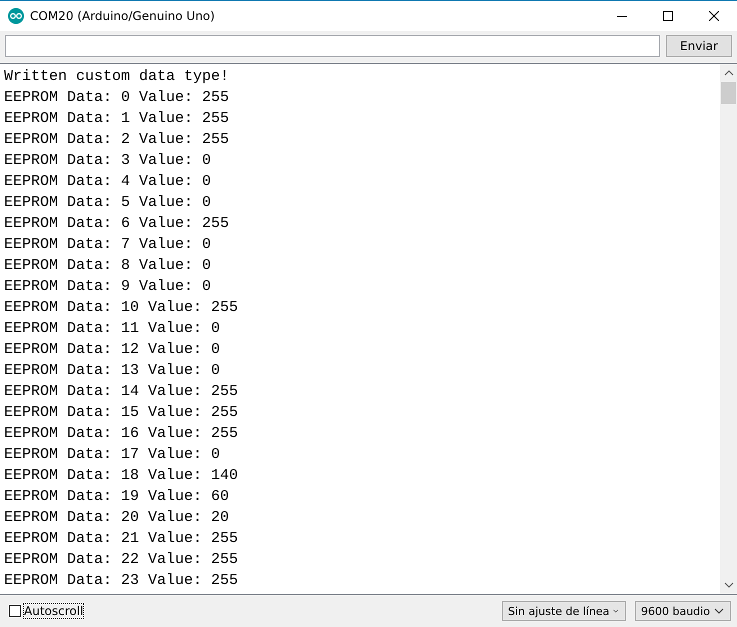  Describe the element at coordinates (113, 455) in the screenshot. I see `output-line: EEPROM Data: 17 Value: 0` at that location.